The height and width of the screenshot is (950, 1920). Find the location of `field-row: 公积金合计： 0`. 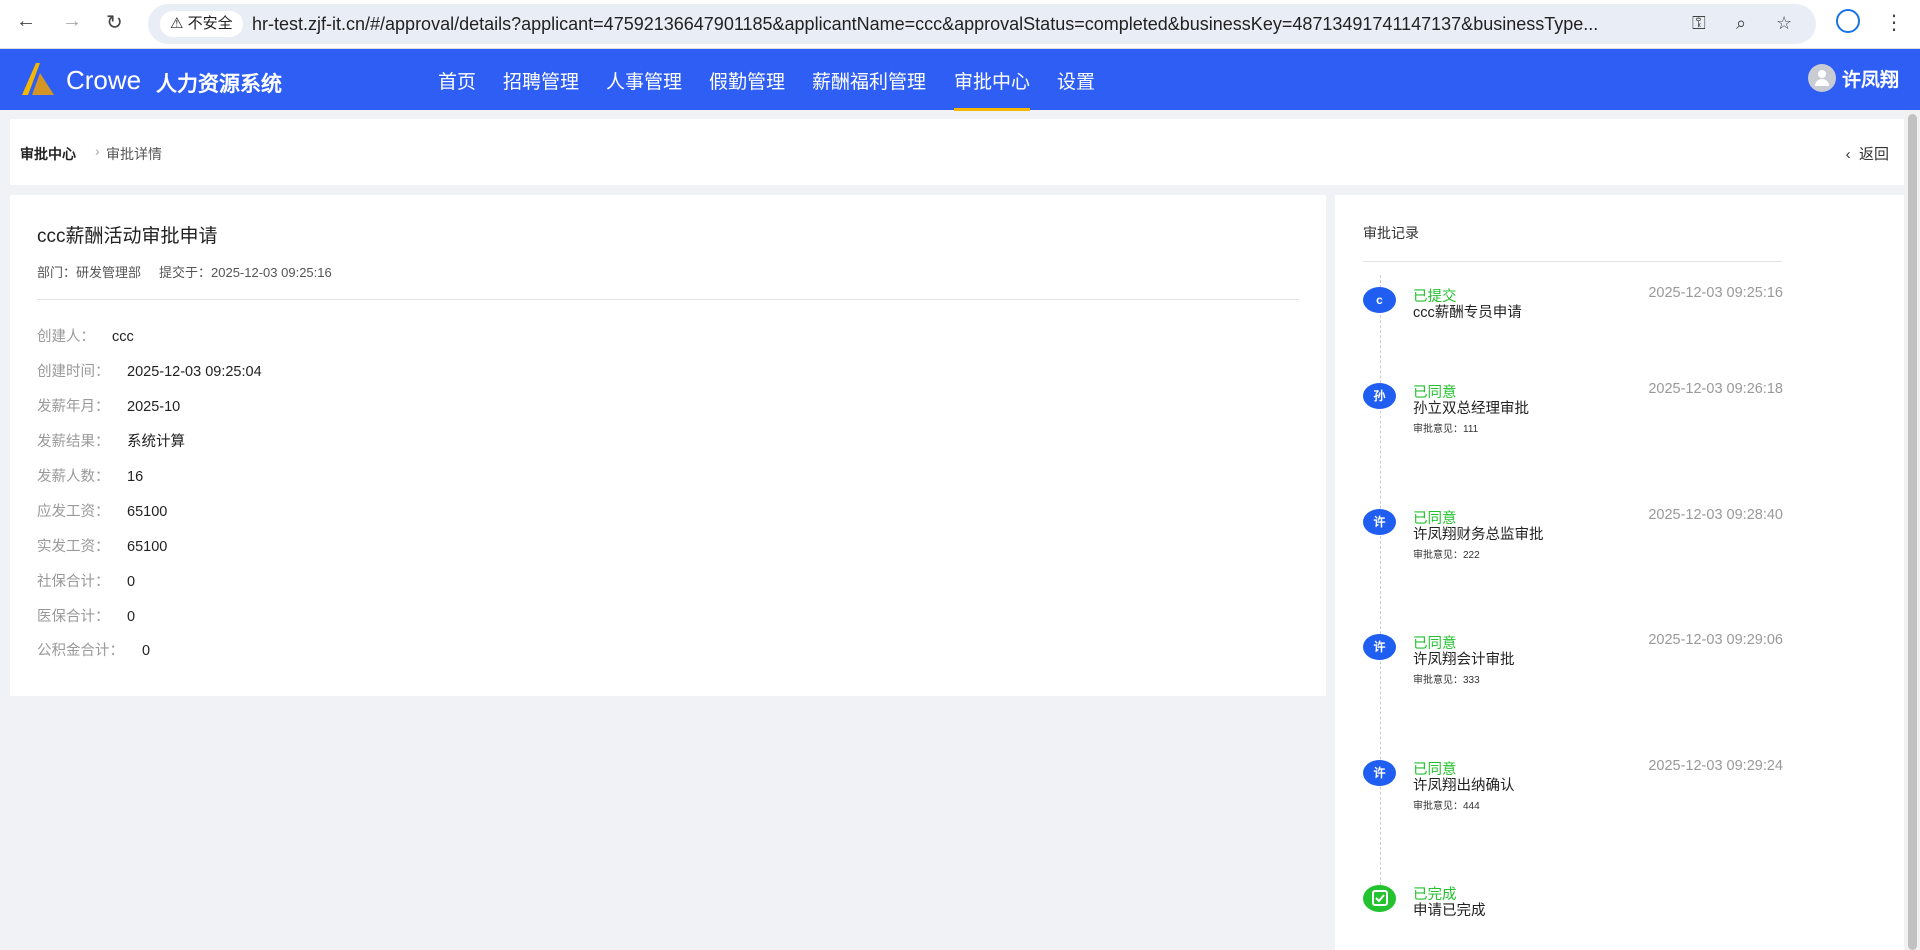

field-row: 公积金合计： 0 is located at coordinates (93, 649).